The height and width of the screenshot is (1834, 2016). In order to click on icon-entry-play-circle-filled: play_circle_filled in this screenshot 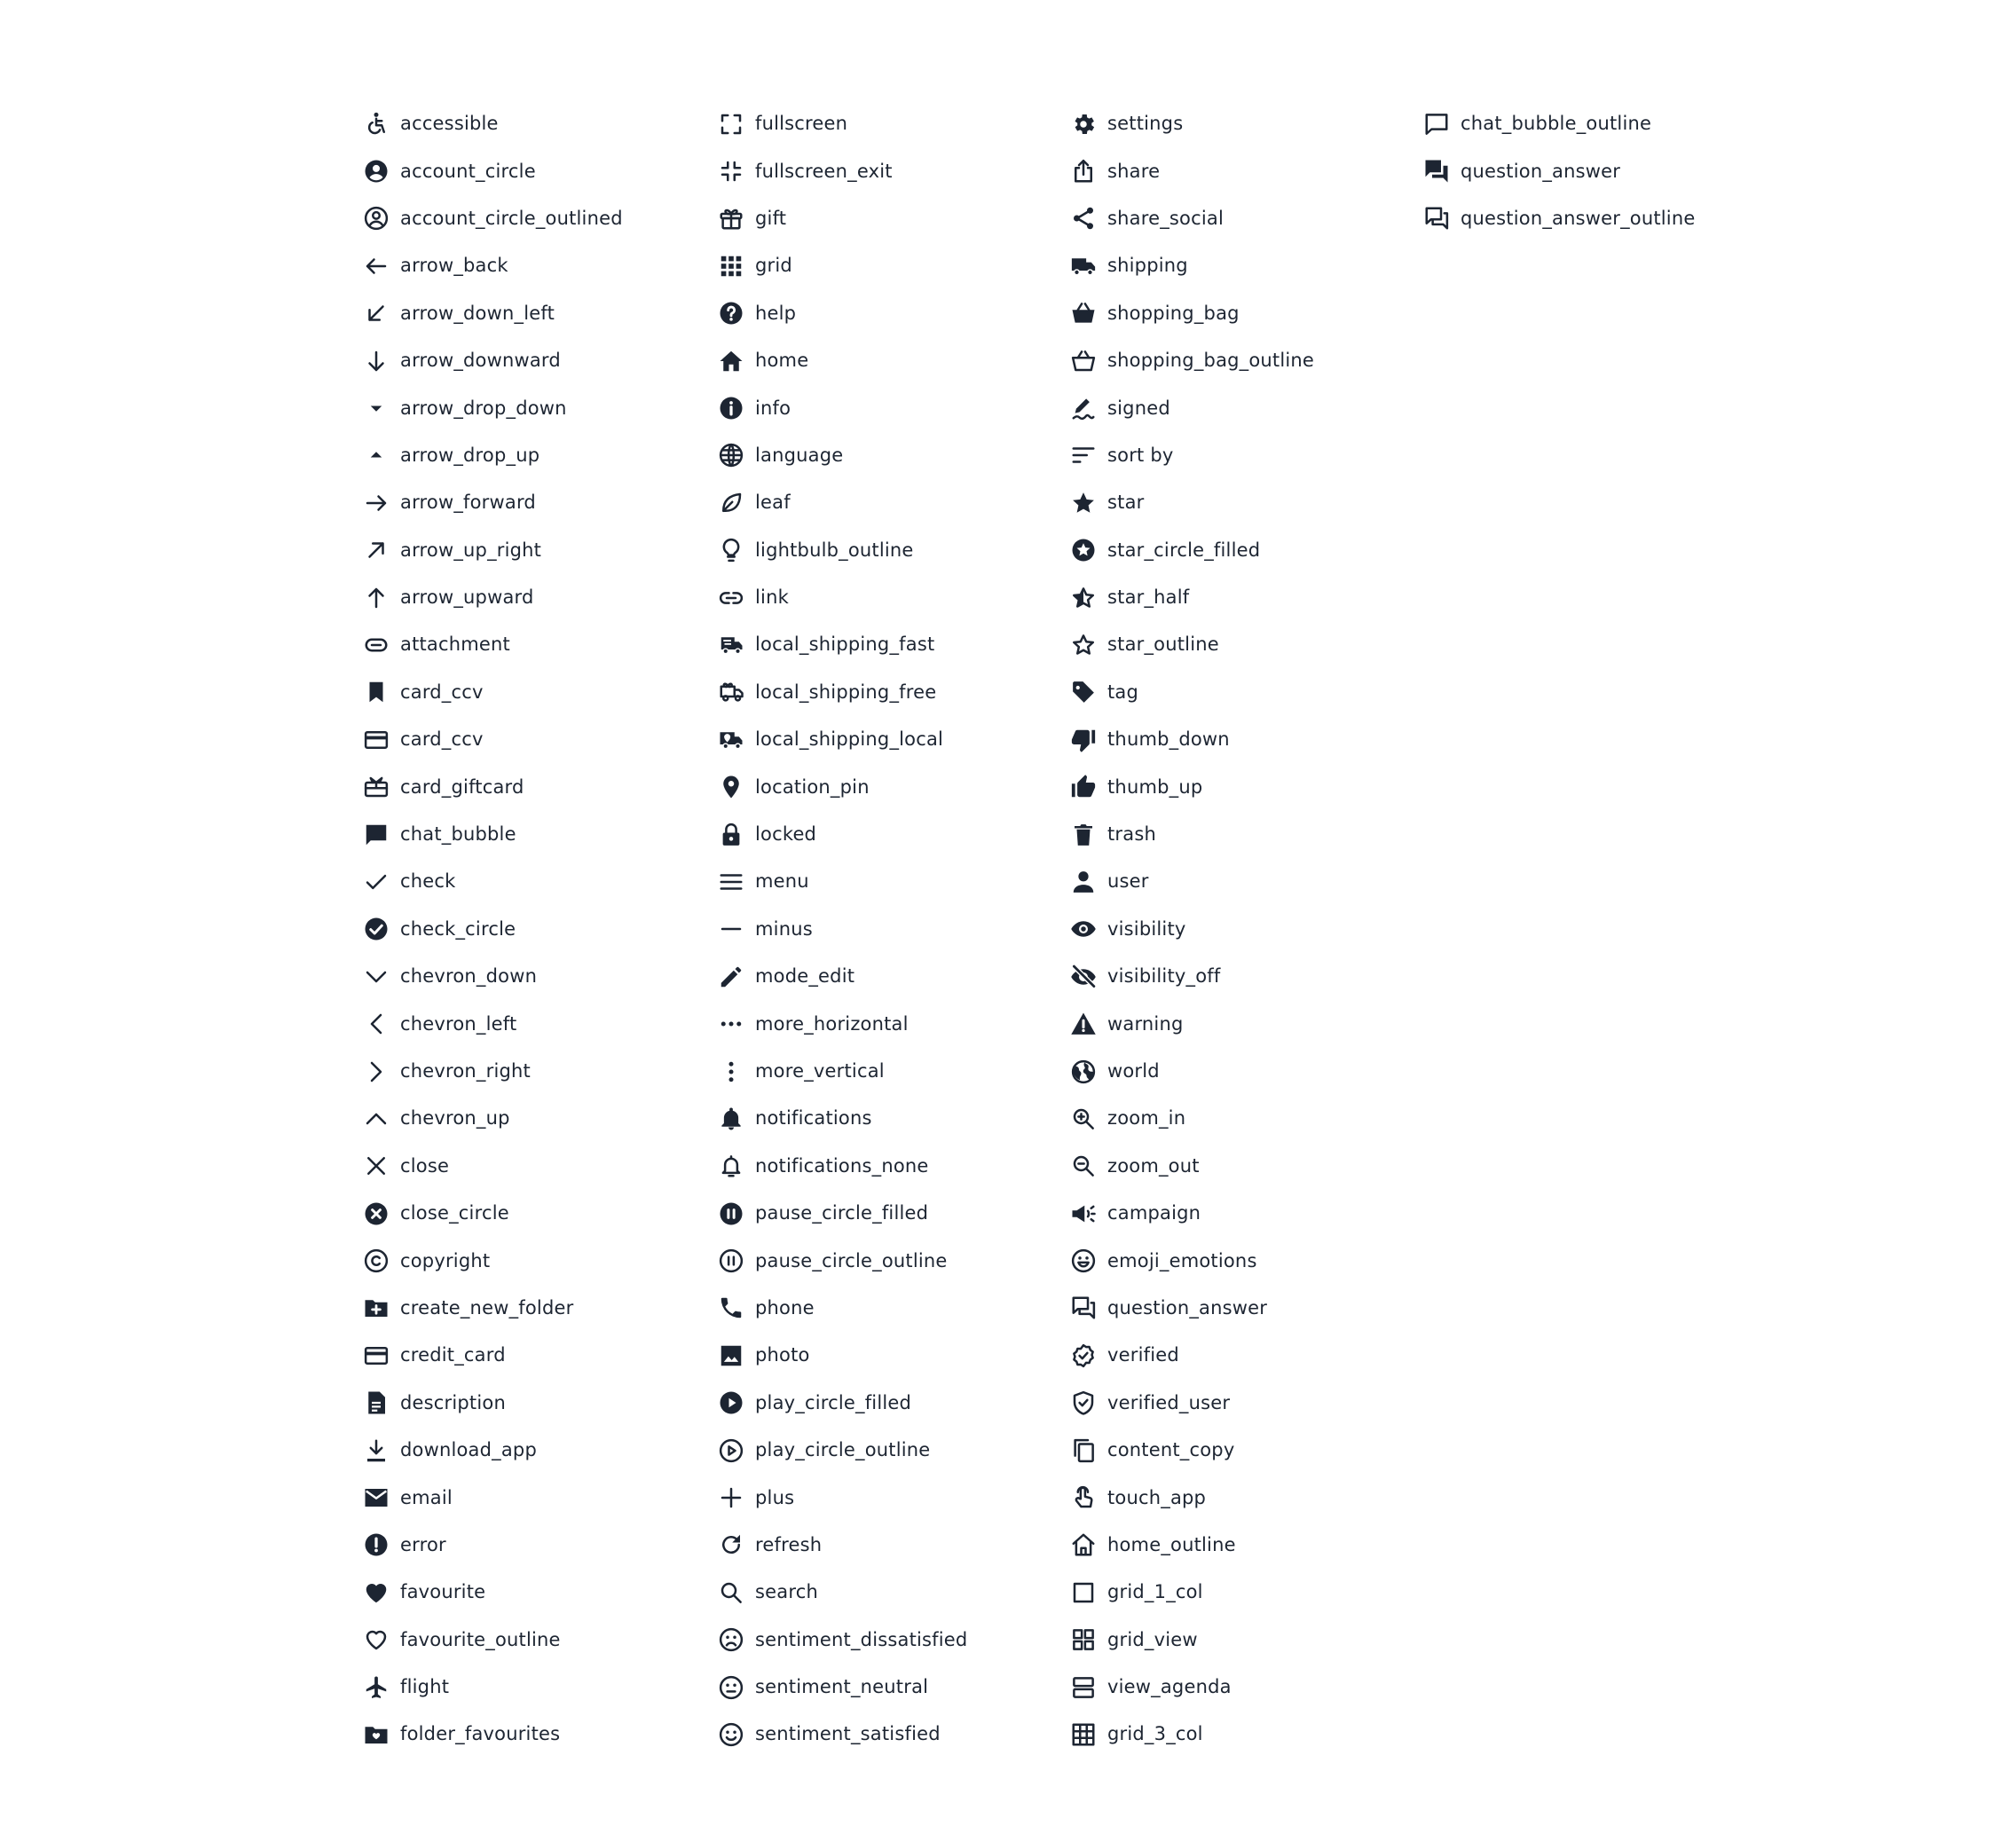, I will do `click(894, 1403)`.